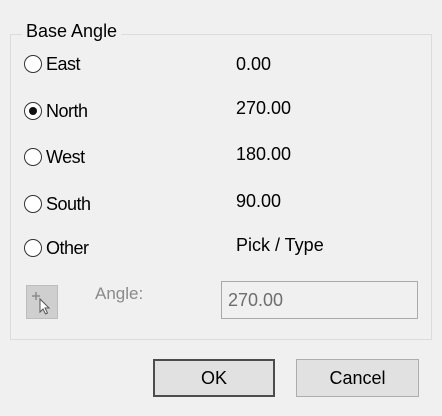 Image resolution: width=442 pixels, height=416 pixels. I want to click on radio-west-label: West, so click(65, 157).